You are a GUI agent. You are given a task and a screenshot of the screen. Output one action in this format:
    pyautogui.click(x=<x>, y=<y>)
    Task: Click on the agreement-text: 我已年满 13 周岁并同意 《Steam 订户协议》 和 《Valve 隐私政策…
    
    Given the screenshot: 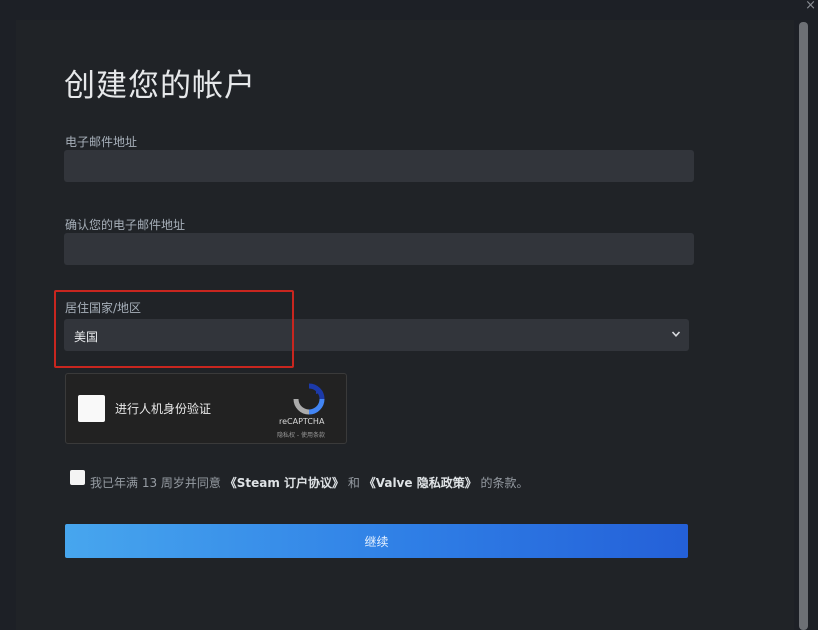 What is the action you would take?
    pyautogui.click(x=309, y=482)
    